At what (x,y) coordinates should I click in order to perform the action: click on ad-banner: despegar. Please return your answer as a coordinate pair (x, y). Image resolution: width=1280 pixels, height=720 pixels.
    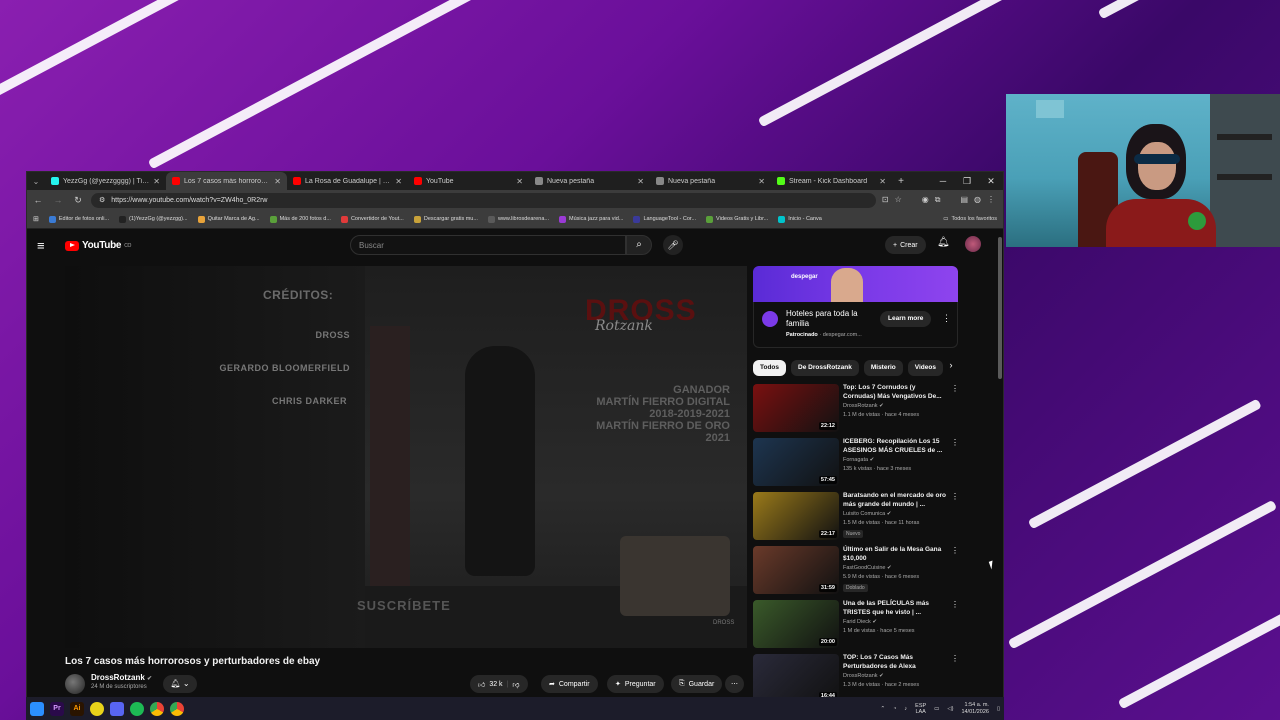
    Looking at the image, I should click on (855, 284).